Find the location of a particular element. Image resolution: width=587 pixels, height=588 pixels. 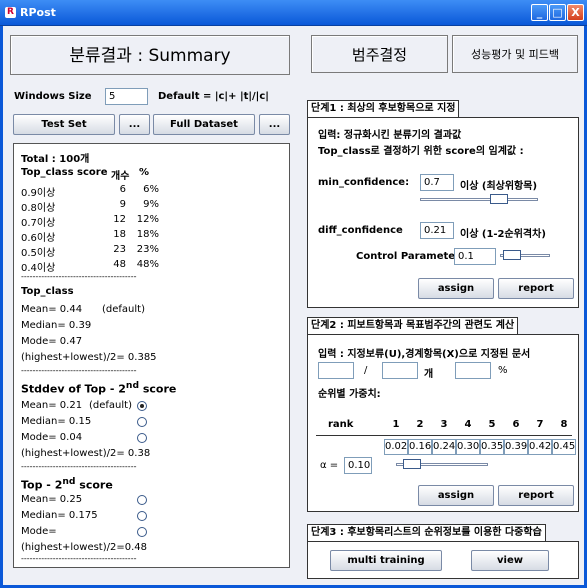

weight-input: 0.30 is located at coordinates (468, 447).